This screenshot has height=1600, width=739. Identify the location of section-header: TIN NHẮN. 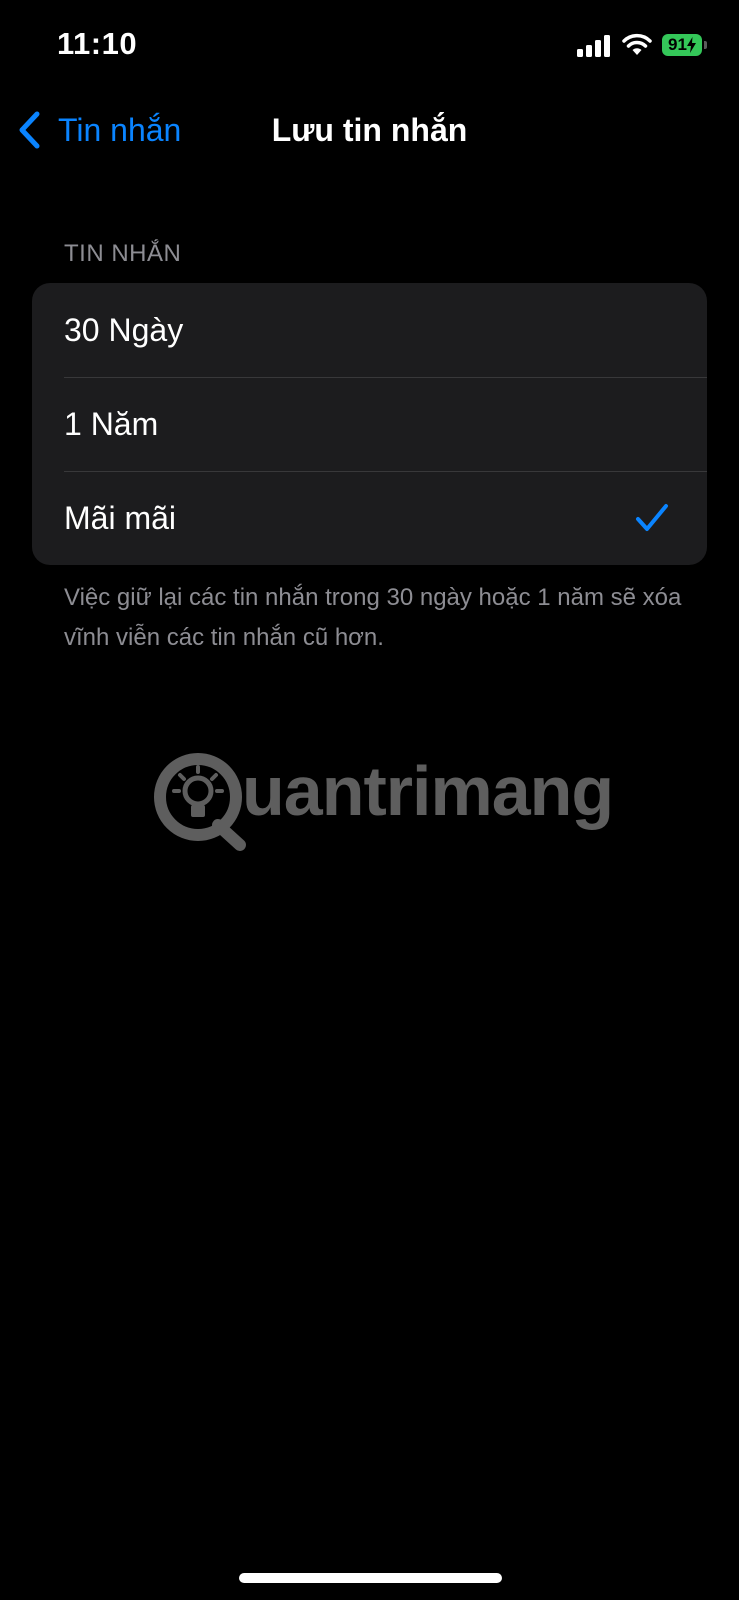
(123, 253).